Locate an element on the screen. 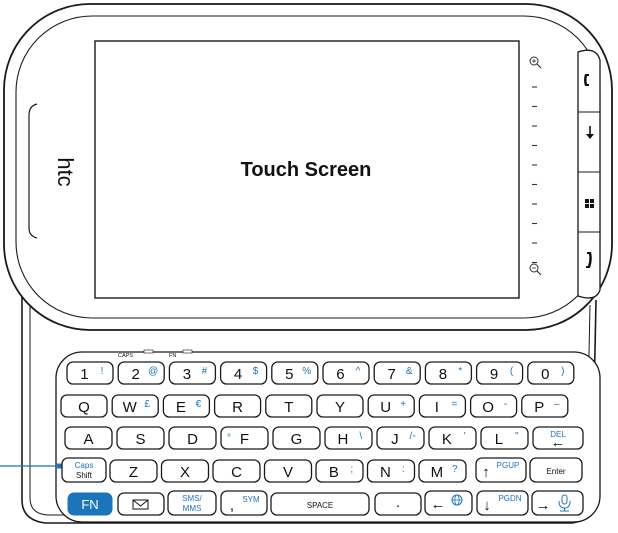 This screenshot has width=618, height=533. key-f: ° F is located at coordinates (244, 438).